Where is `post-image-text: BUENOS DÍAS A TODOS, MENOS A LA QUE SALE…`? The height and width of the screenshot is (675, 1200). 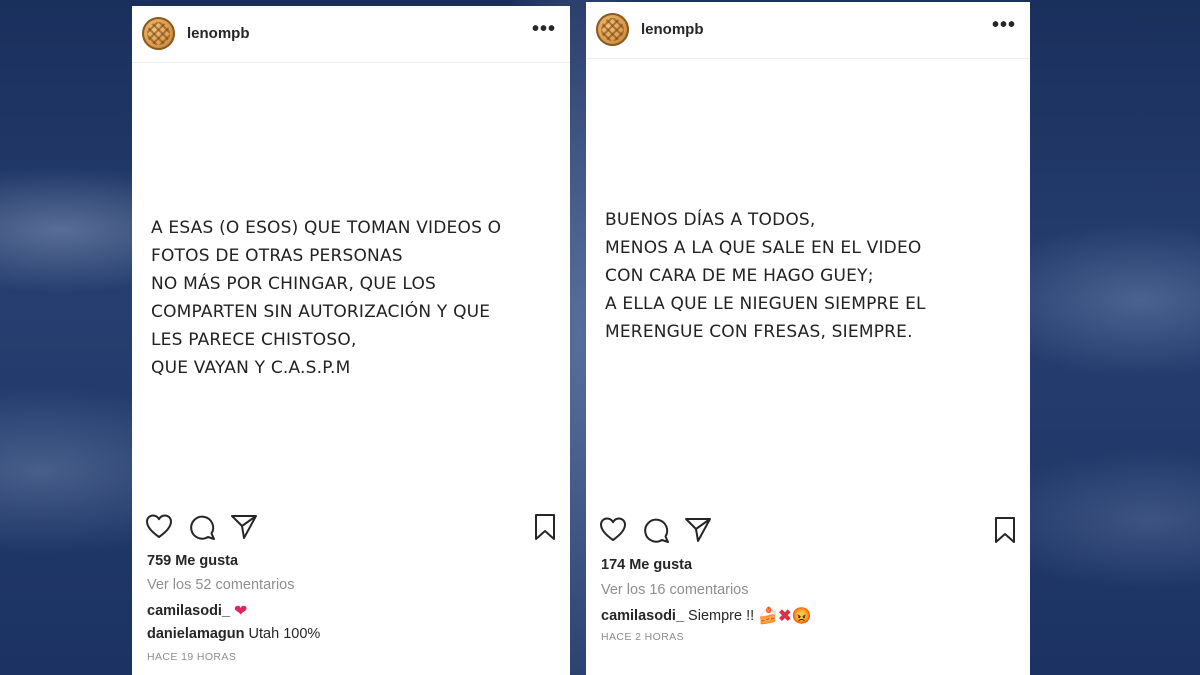 post-image-text: BUENOS DÍAS A TODOS, MENOS A LA QUE SALE… is located at coordinates (811, 276).